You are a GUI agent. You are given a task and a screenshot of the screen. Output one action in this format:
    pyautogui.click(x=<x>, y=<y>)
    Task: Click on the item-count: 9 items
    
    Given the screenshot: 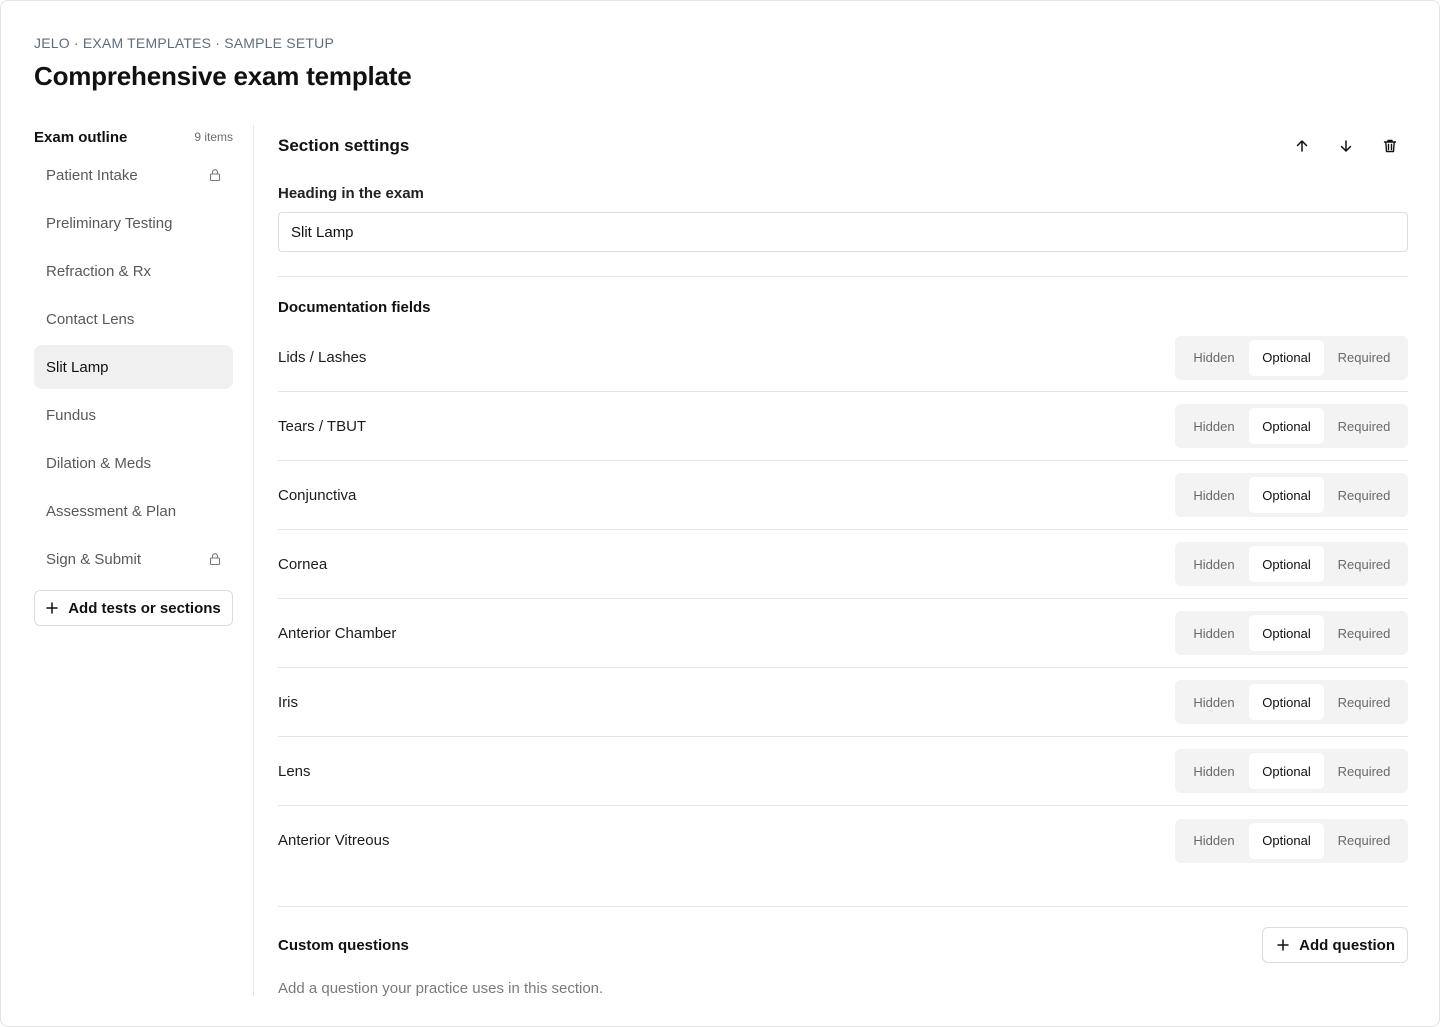 What is the action you would take?
    pyautogui.click(x=213, y=137)
    